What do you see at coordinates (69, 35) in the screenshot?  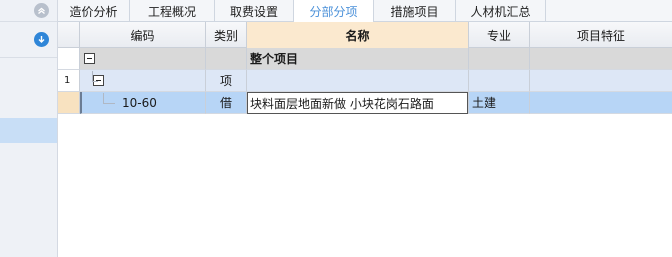 I see `header-row-number` at bounding box center [69, 35].